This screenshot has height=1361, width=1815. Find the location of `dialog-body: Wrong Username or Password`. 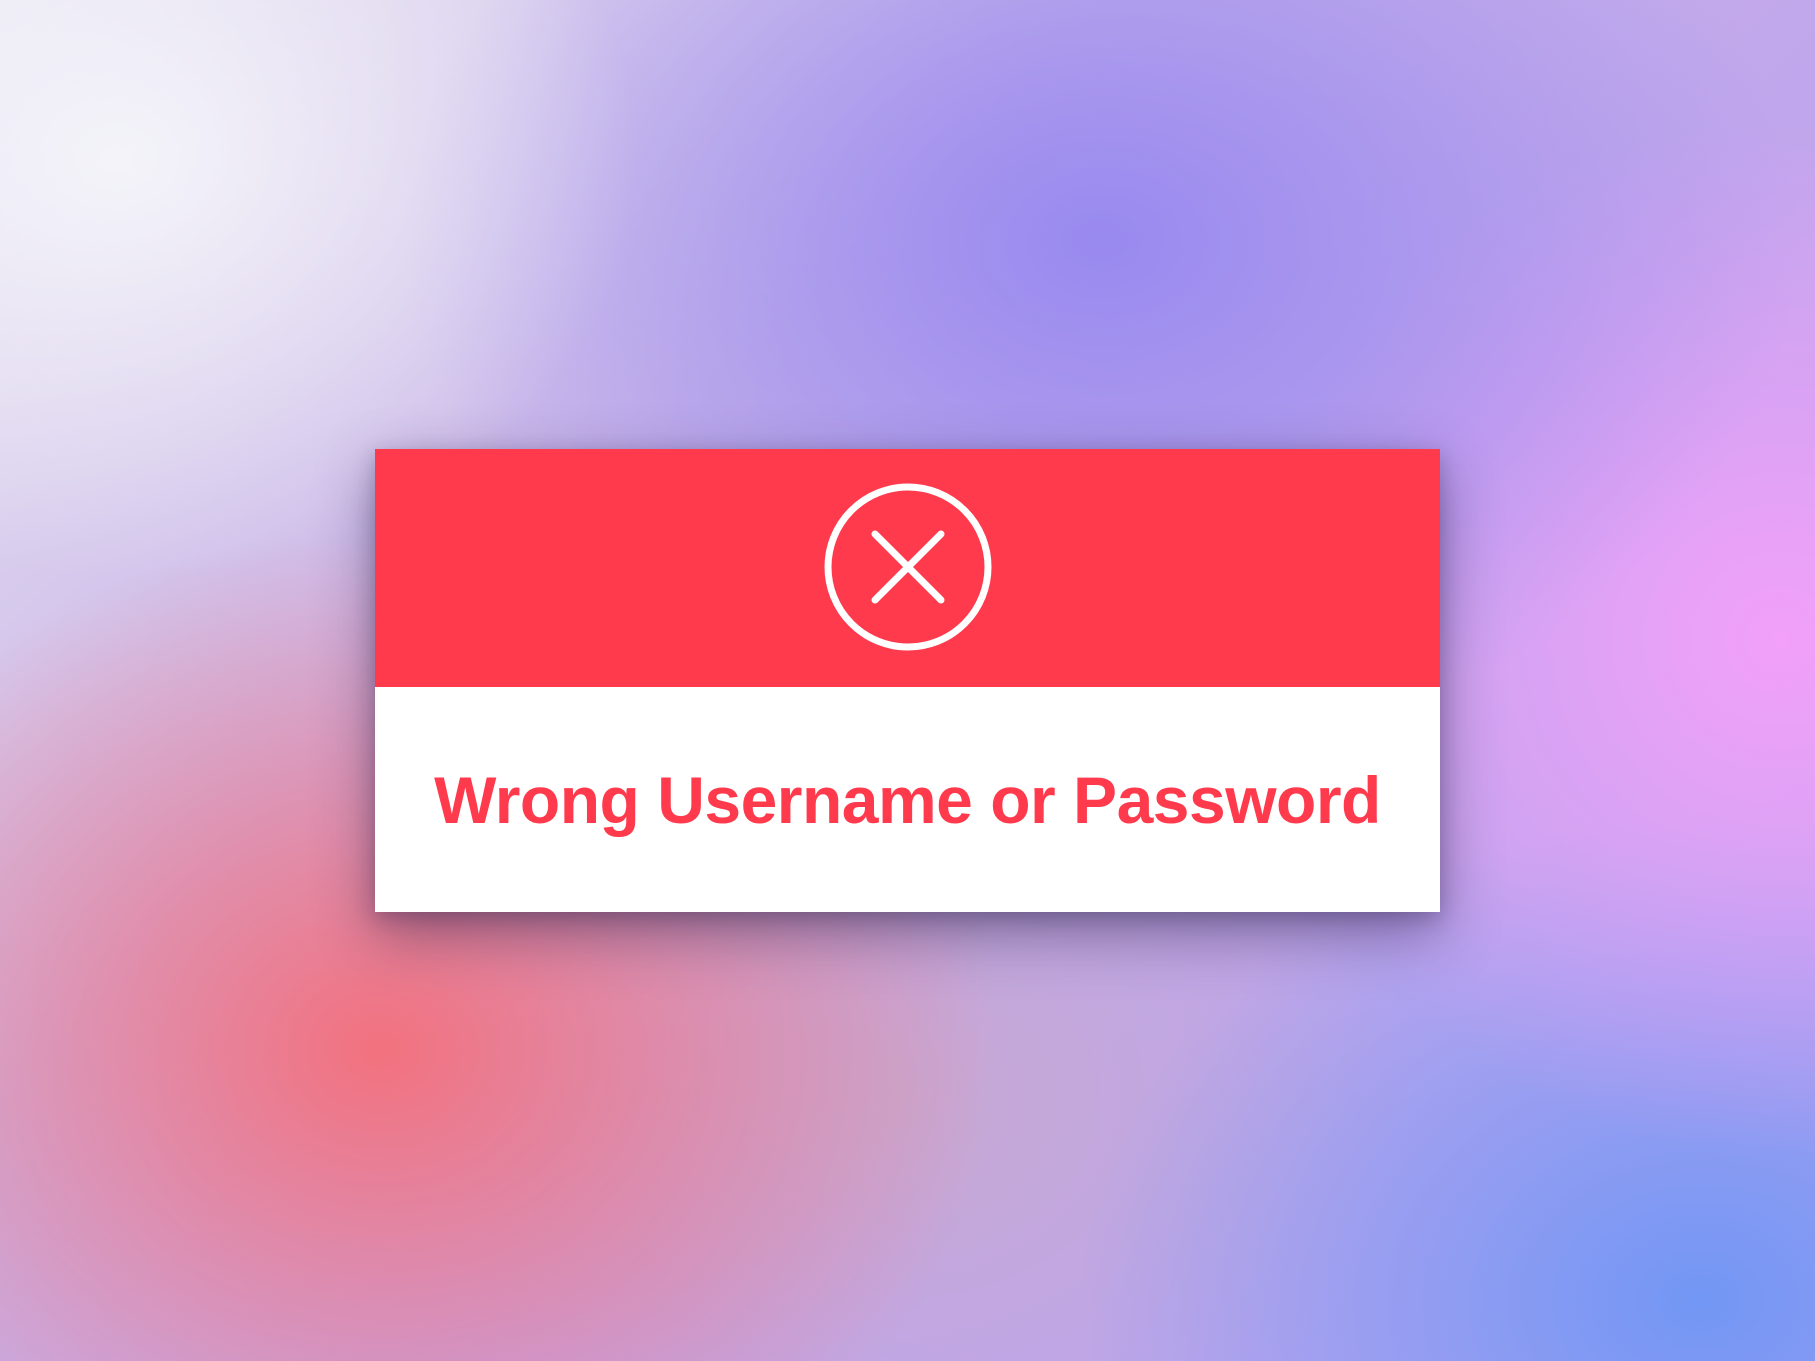

dialog-body: Wrong Username or Password is located at coordinates (907, 799).